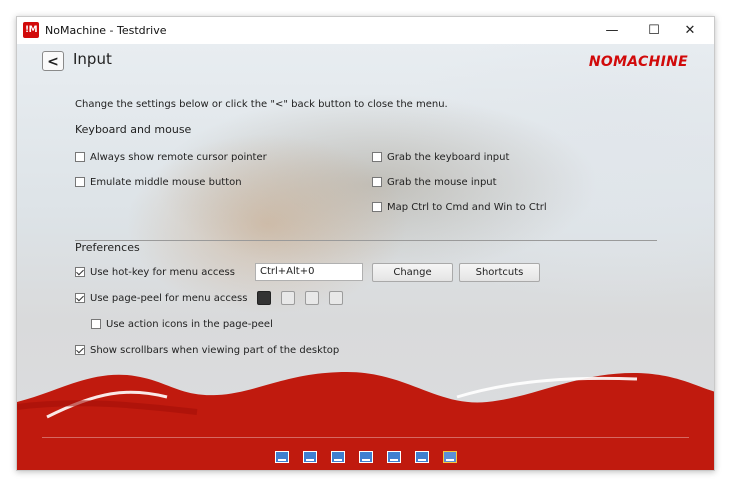 This screenshot has height=486, width=730. I want to click on page-peel-bottom-left-icon, so click(312, 298).